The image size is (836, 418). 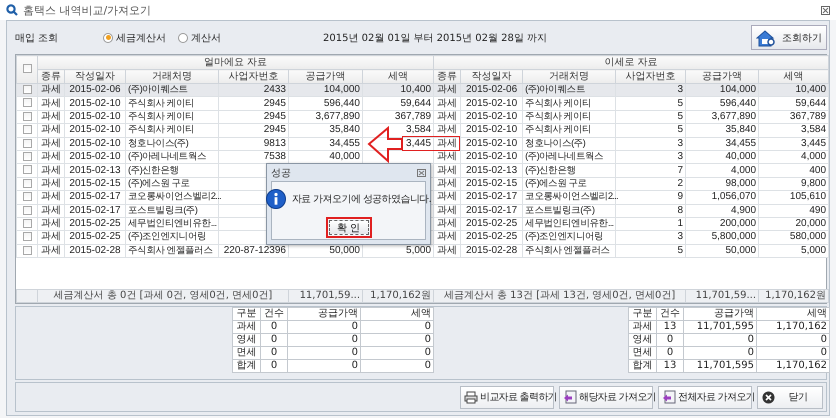 I want to click on table-cell: 4,900, so click(x=722, y=211).